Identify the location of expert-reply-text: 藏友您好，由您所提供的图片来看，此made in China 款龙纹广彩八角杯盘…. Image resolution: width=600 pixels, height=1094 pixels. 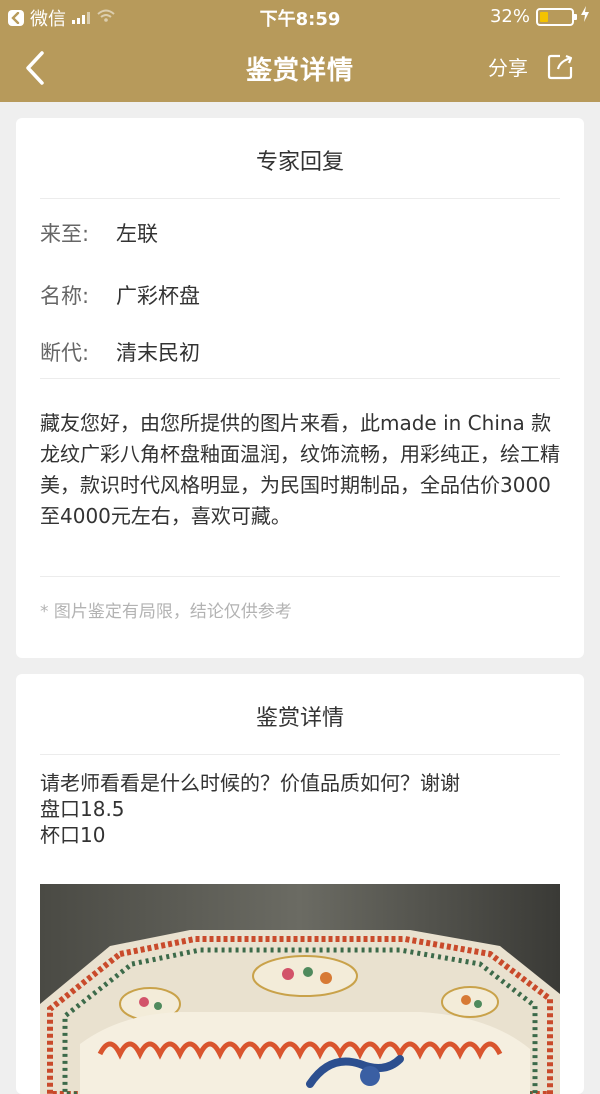
(300, 469).